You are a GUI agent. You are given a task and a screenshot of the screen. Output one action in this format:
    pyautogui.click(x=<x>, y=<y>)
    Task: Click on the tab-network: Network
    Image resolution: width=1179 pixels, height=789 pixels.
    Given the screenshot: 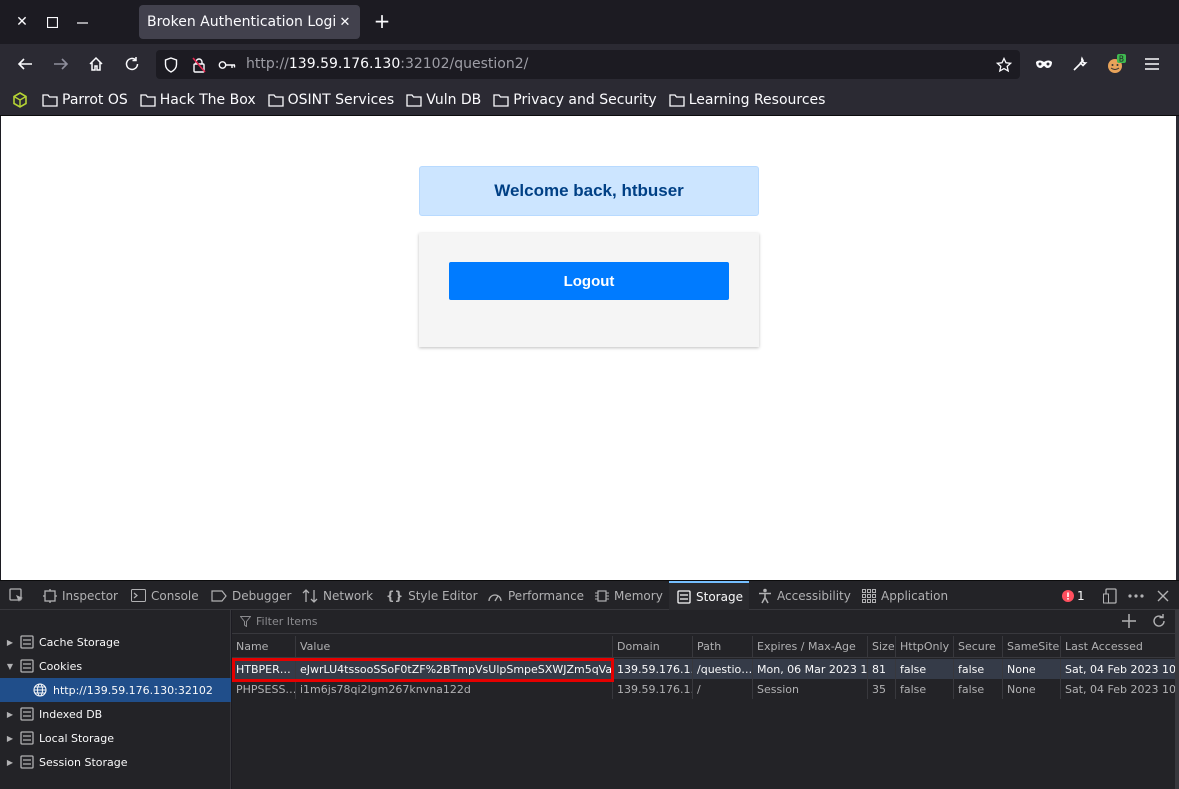 What is the action you would take?
    pyautogui.click(x=337, y=595)
    